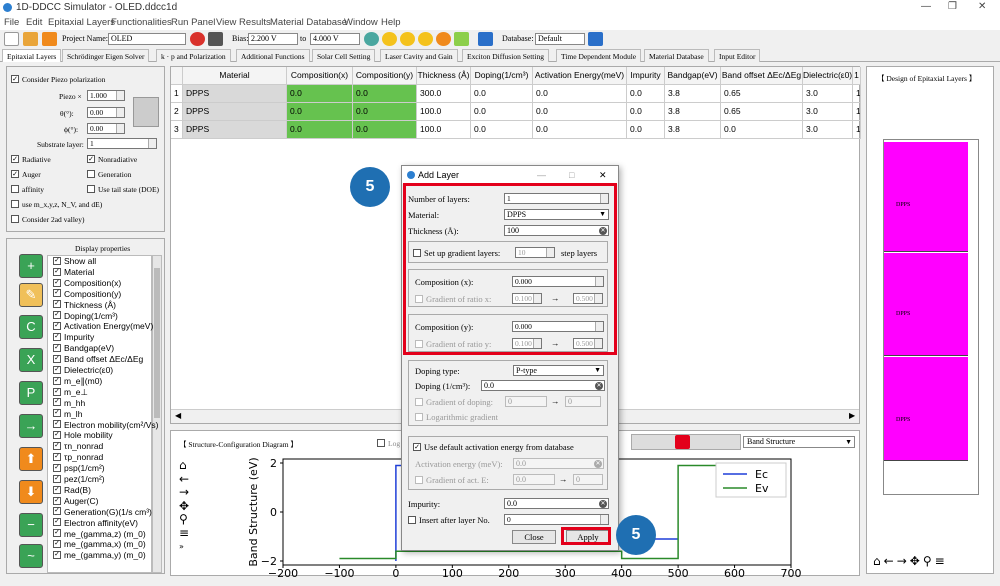 The image size is (1000, 586). Describe the element at coordinates (693, 76) in the screenshot. I see `column-header: Bandgap(eV)` at that location.